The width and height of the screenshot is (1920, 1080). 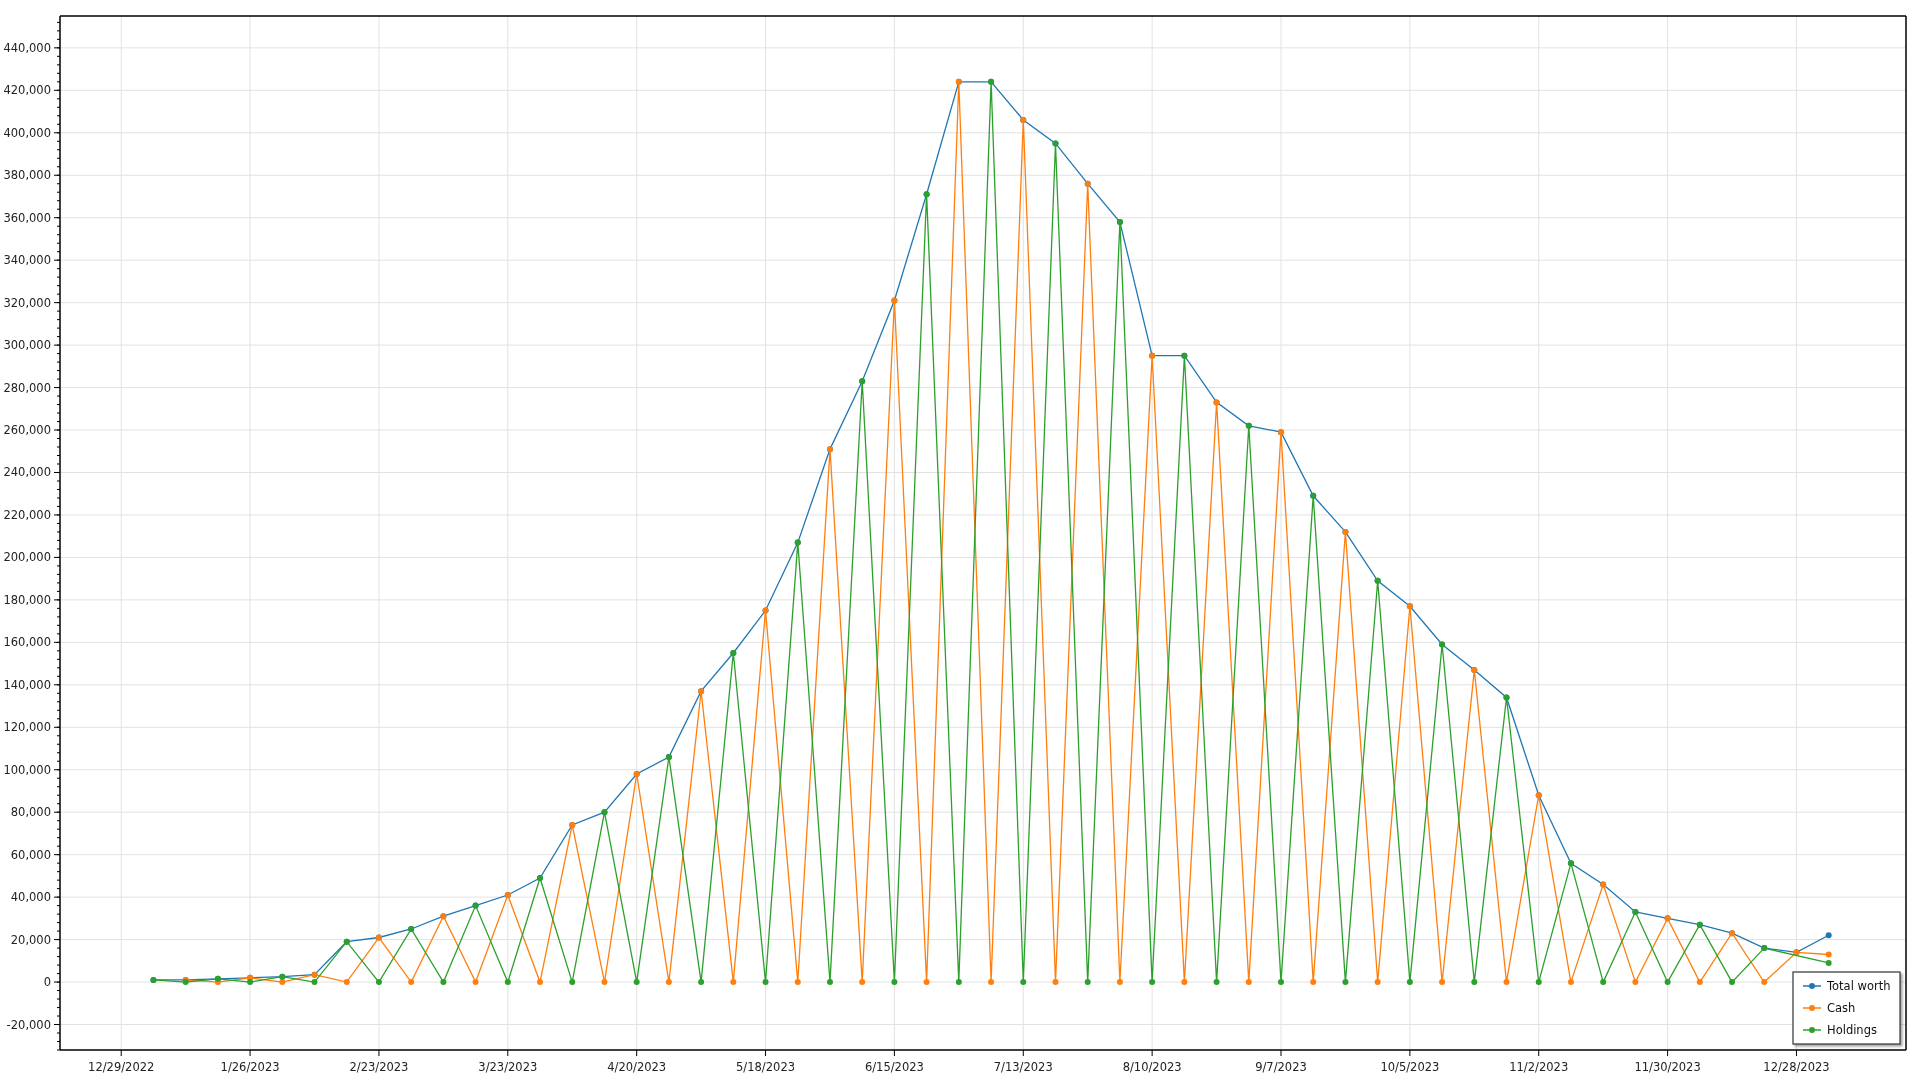 I want to click on y-tick-label: 180,000, so click(x=27, y=599).